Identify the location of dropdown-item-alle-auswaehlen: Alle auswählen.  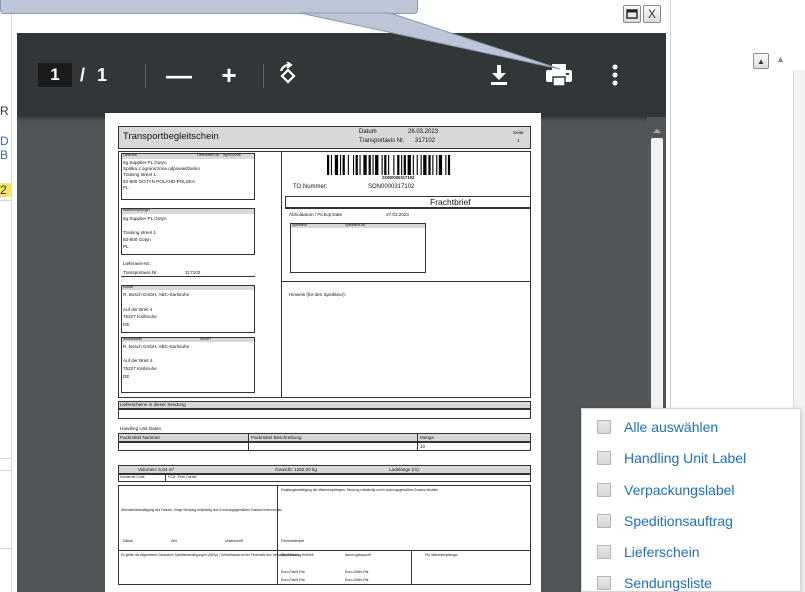
(692, 427).